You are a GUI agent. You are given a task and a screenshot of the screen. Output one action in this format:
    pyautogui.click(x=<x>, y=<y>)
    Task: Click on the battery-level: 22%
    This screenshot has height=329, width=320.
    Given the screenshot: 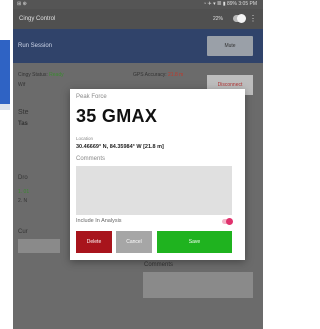 What is the action you would take?
    pyautogui.click(x=217, y=19)
    